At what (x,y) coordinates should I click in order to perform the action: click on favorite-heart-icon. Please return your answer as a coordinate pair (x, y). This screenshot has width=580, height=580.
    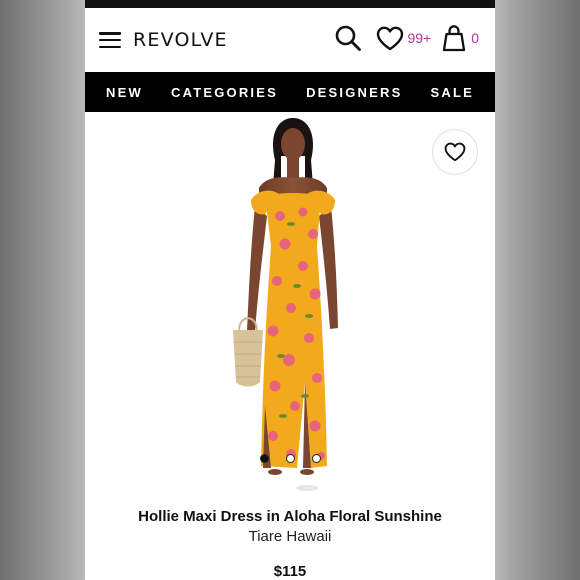
    Looking at the image, I should click on (455, 152).